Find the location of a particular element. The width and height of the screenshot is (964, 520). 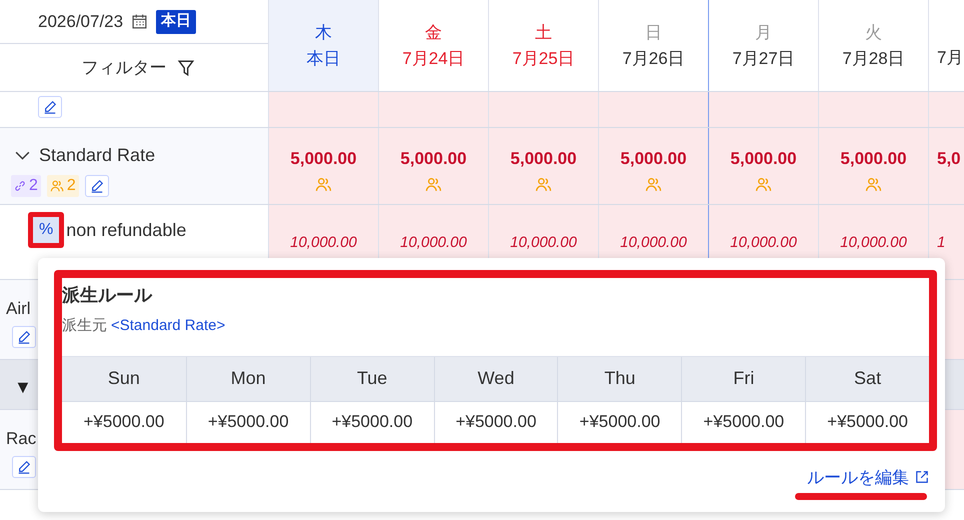

date-label: 7月25日 is located at coordinates (543, 59).